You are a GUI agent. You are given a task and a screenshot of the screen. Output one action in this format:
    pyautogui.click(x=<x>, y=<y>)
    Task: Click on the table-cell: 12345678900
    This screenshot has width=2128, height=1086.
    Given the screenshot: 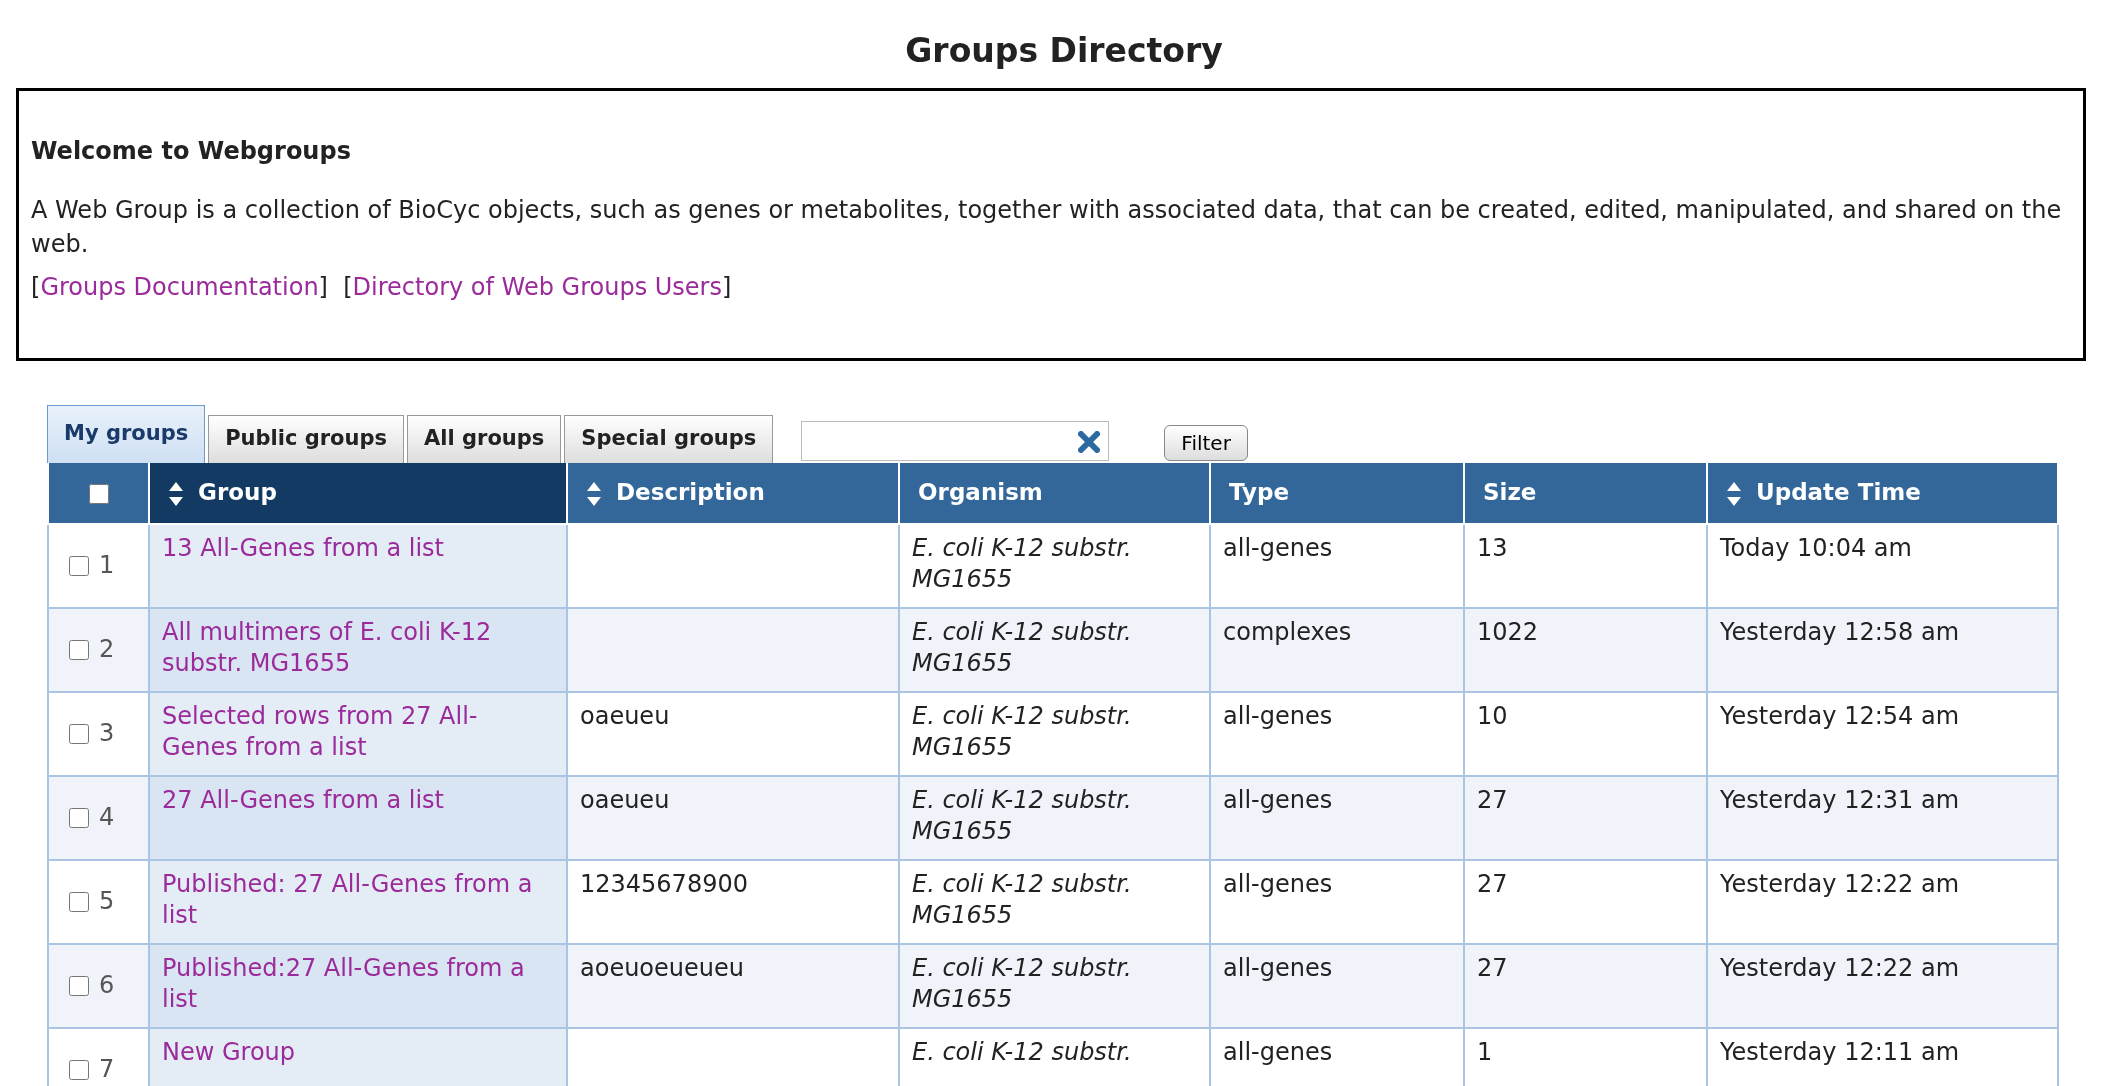 What is the action you would take?
    pyautogui.click(x=664, y=883)
    